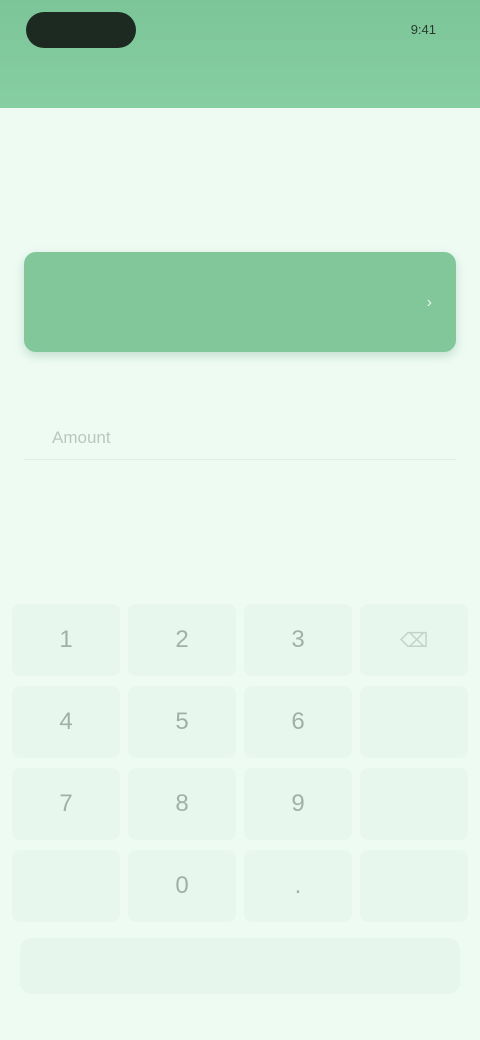 The image size is (480, 1040). I want to click on keypad-key-4: 4, so click(66, 722).